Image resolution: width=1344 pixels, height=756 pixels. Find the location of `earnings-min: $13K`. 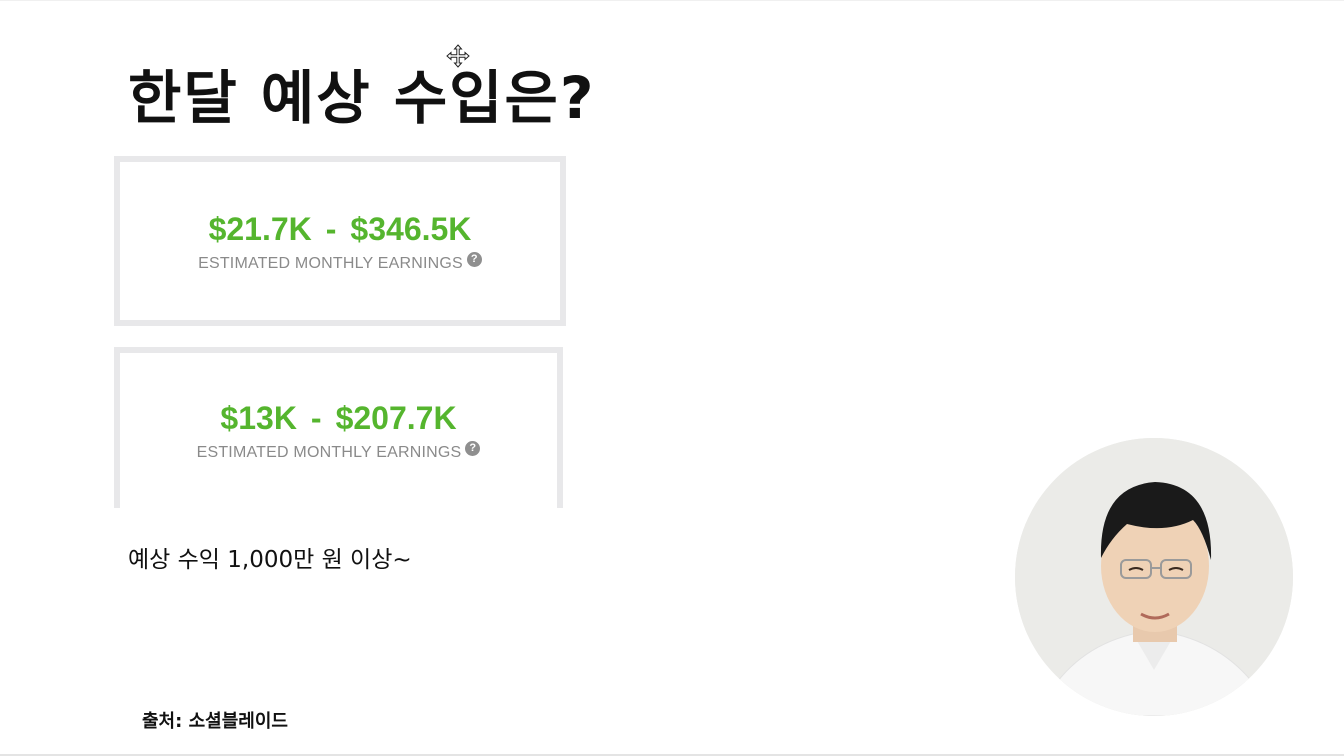

earnings-min: $13K is located at coordinates (258, 418).